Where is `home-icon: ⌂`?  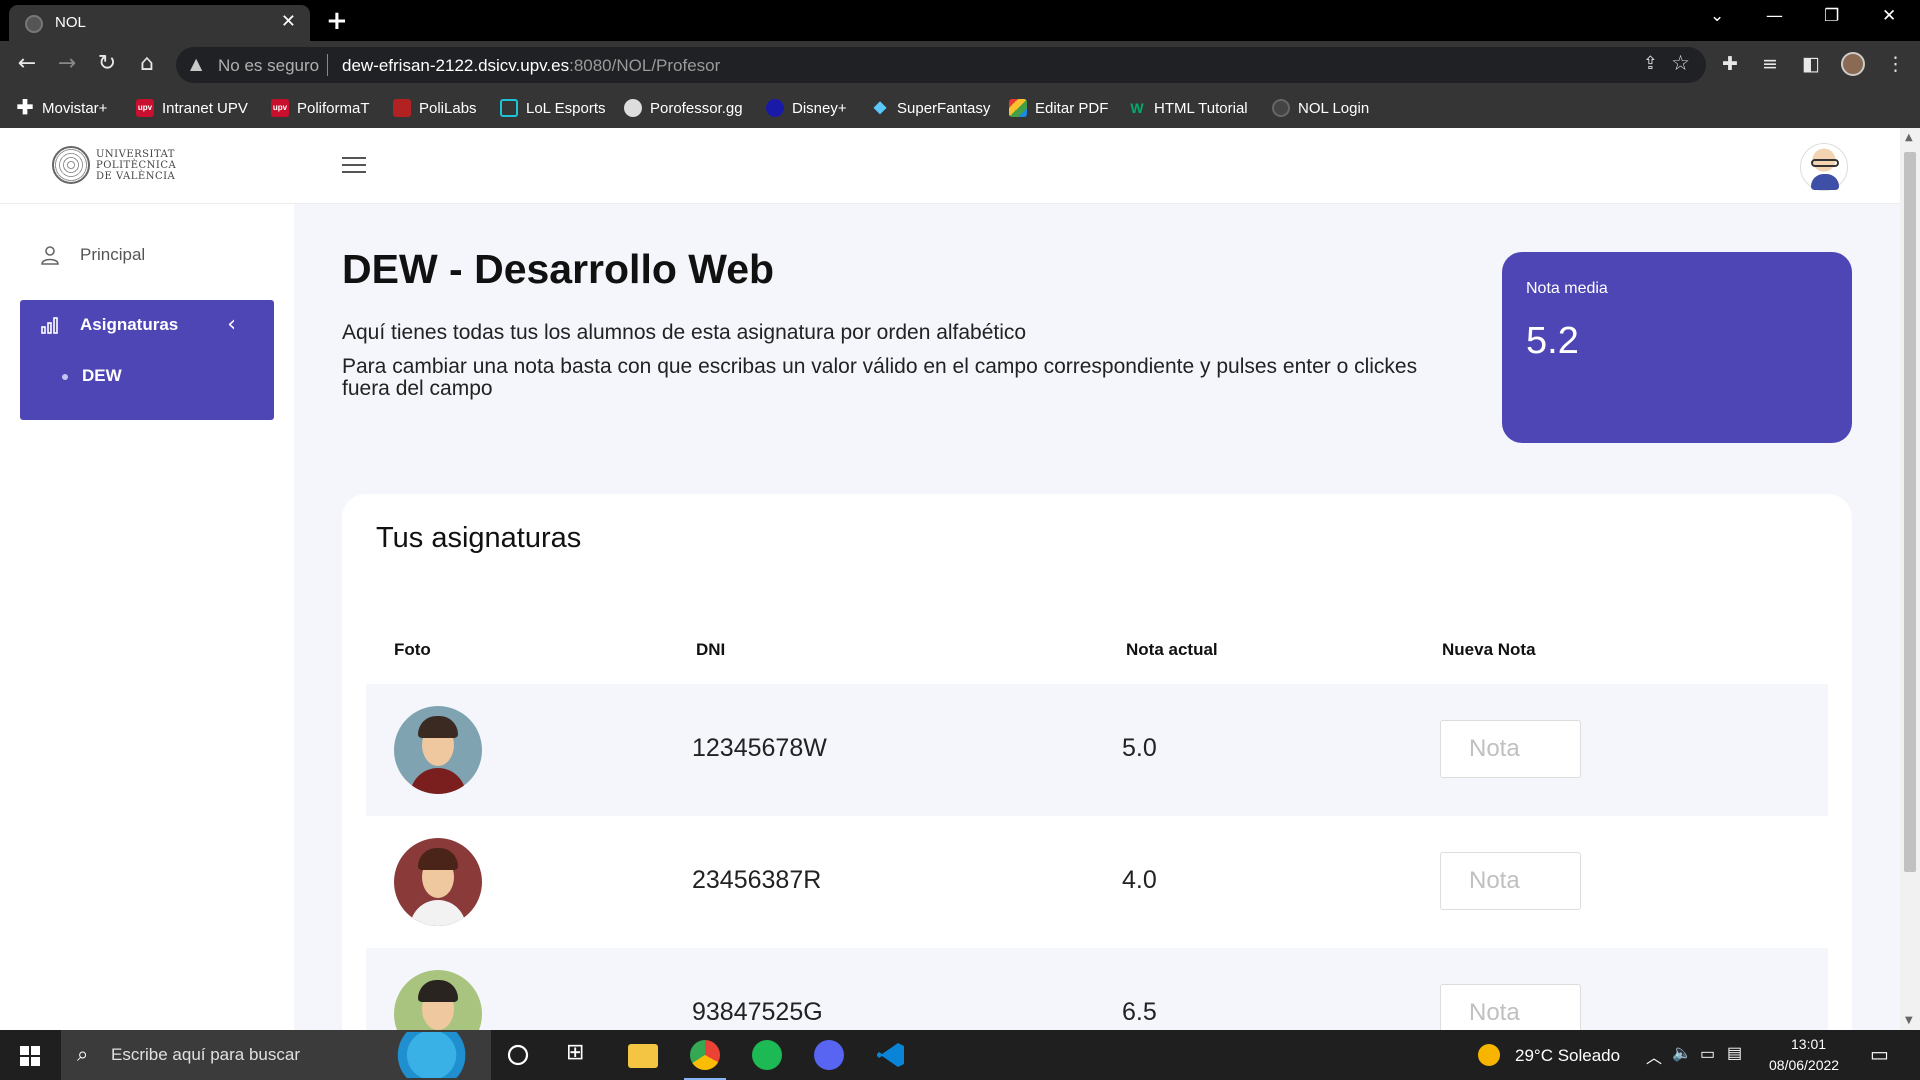
home-icon: ⌂ is located at coordinates (147, 64).